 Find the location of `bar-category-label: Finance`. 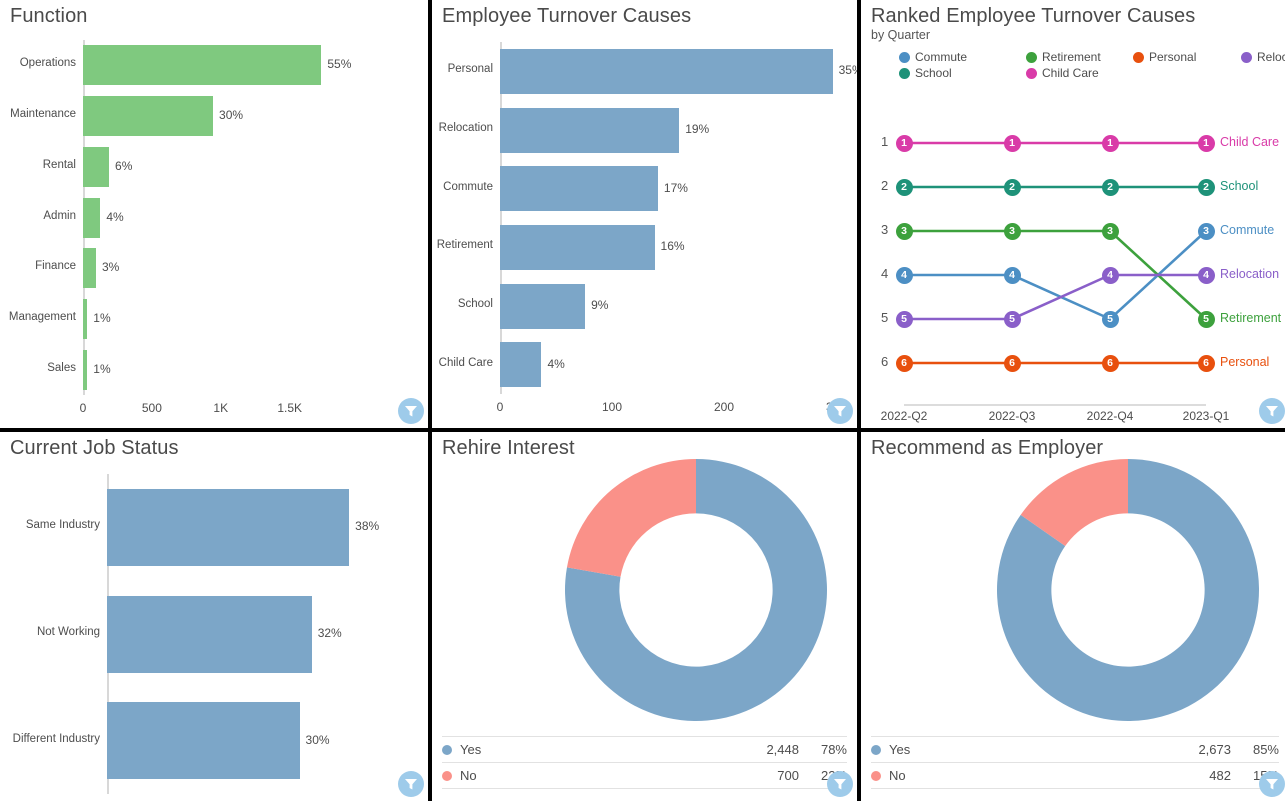

bar-category-label: Finance is located at coordinates (55, 266).